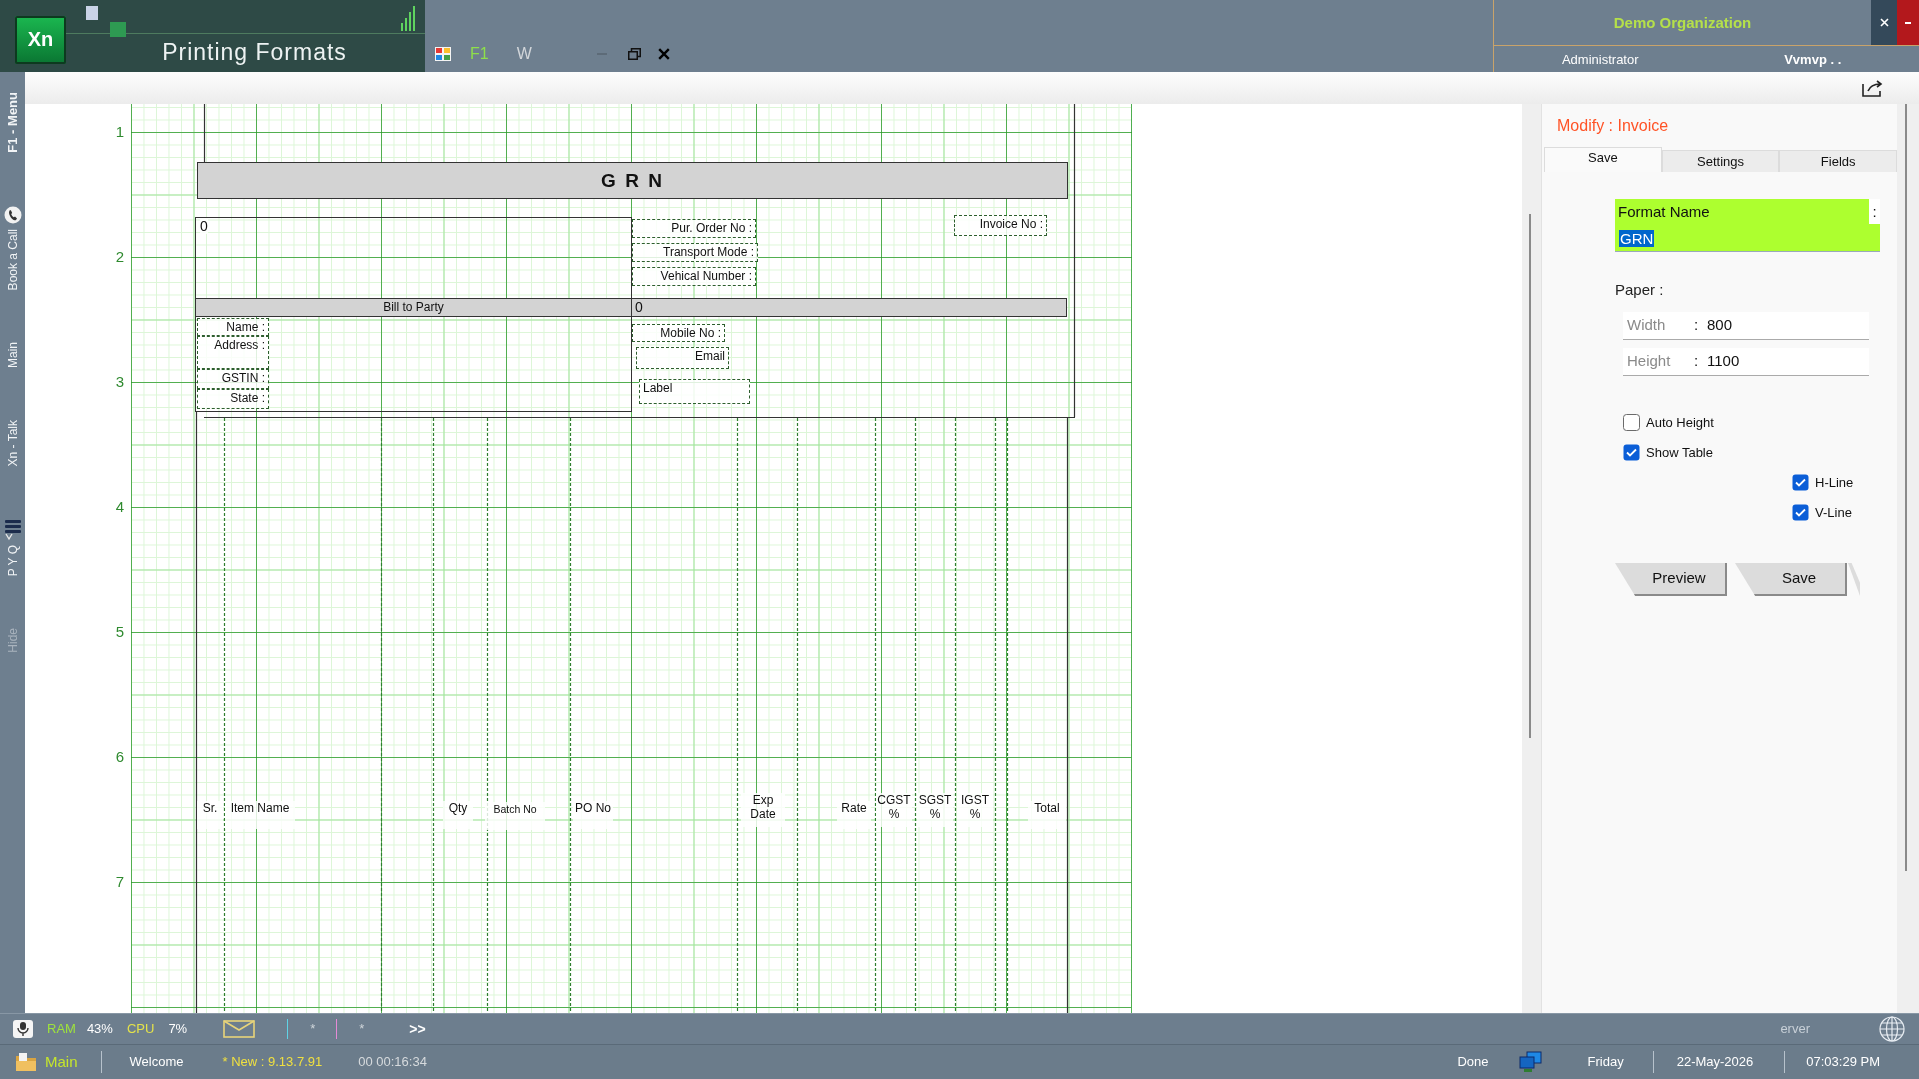  What do you see at coordinates (40, 40) in the screenshot?
I see `logo: Xn` at bounding box center [40, 40].